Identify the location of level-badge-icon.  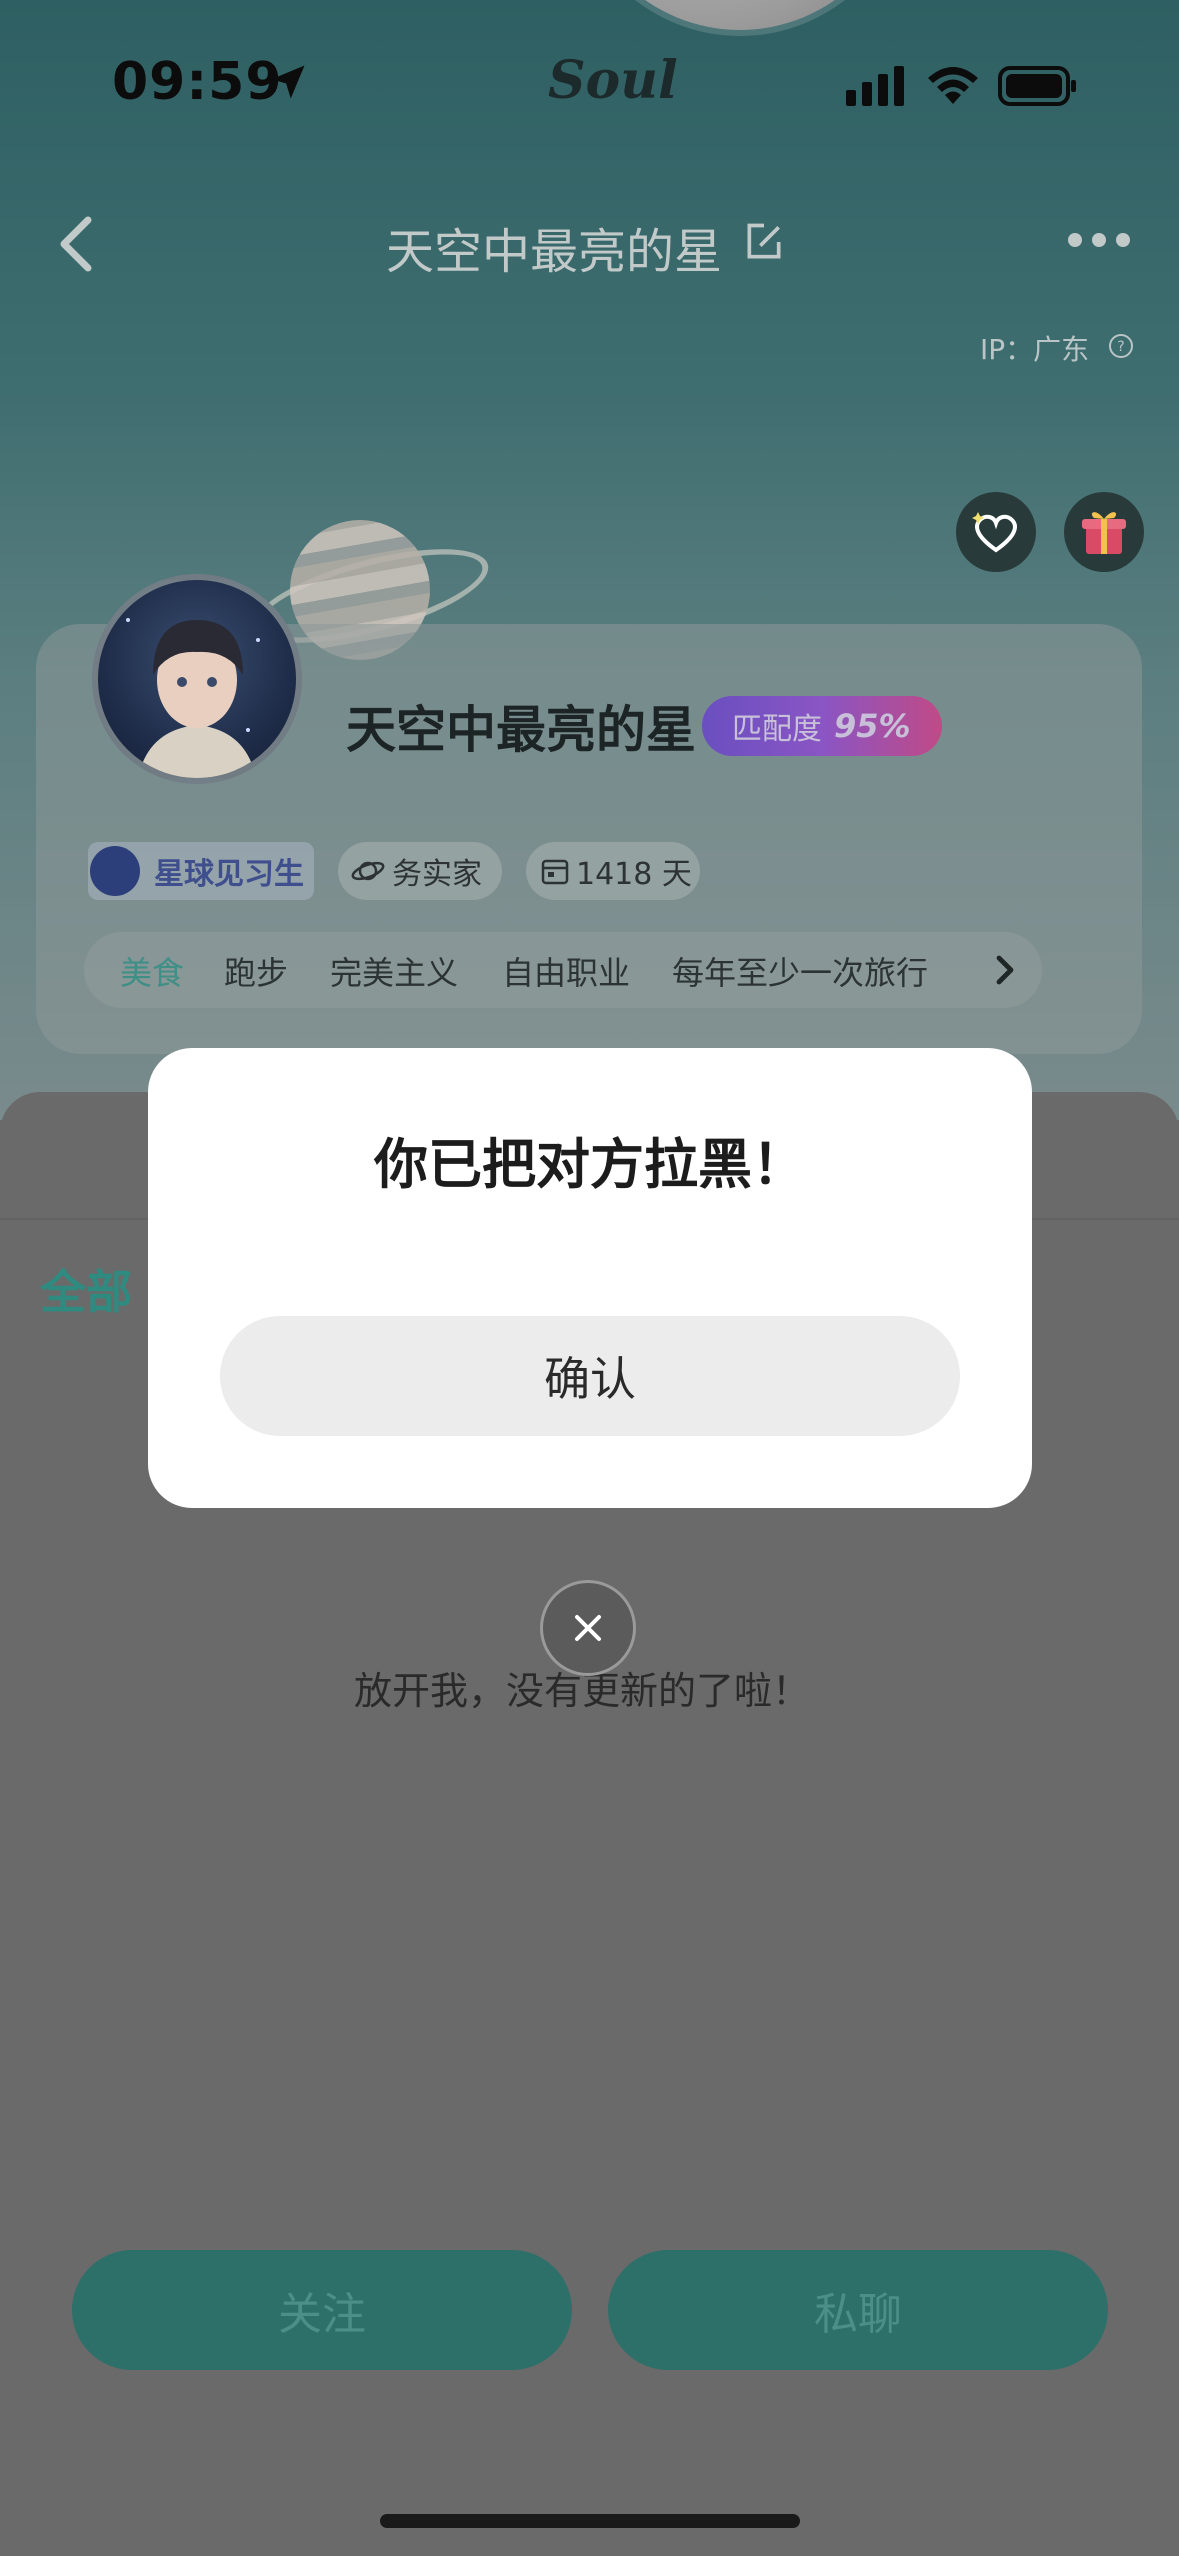
(115, 871).